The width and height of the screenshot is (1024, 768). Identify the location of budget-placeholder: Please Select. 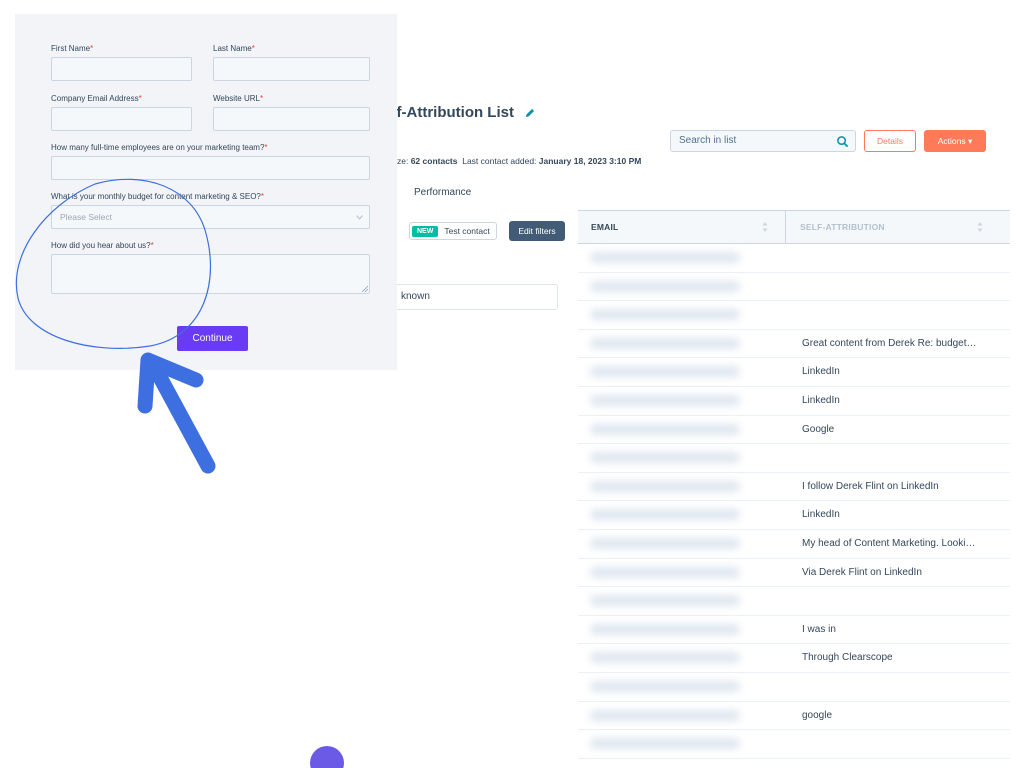
(86, 217).